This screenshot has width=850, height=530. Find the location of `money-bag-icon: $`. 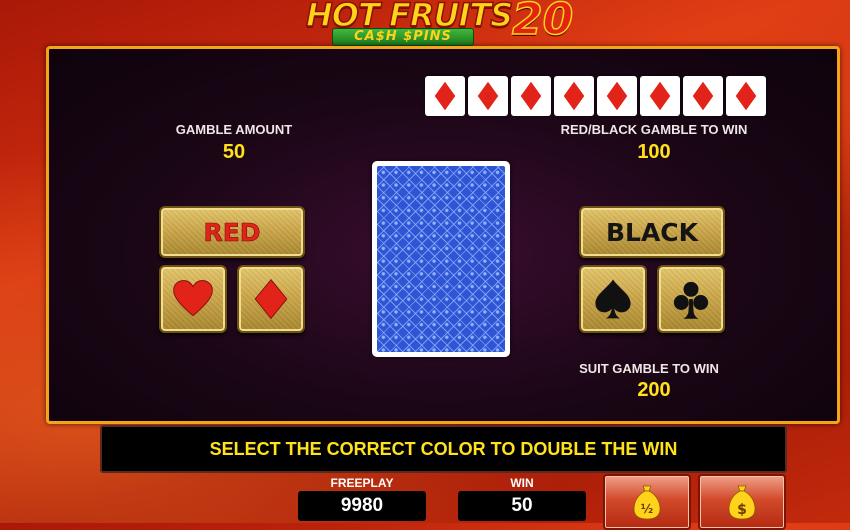

money-bag-icon: $ is located at coordinates (742, 502).